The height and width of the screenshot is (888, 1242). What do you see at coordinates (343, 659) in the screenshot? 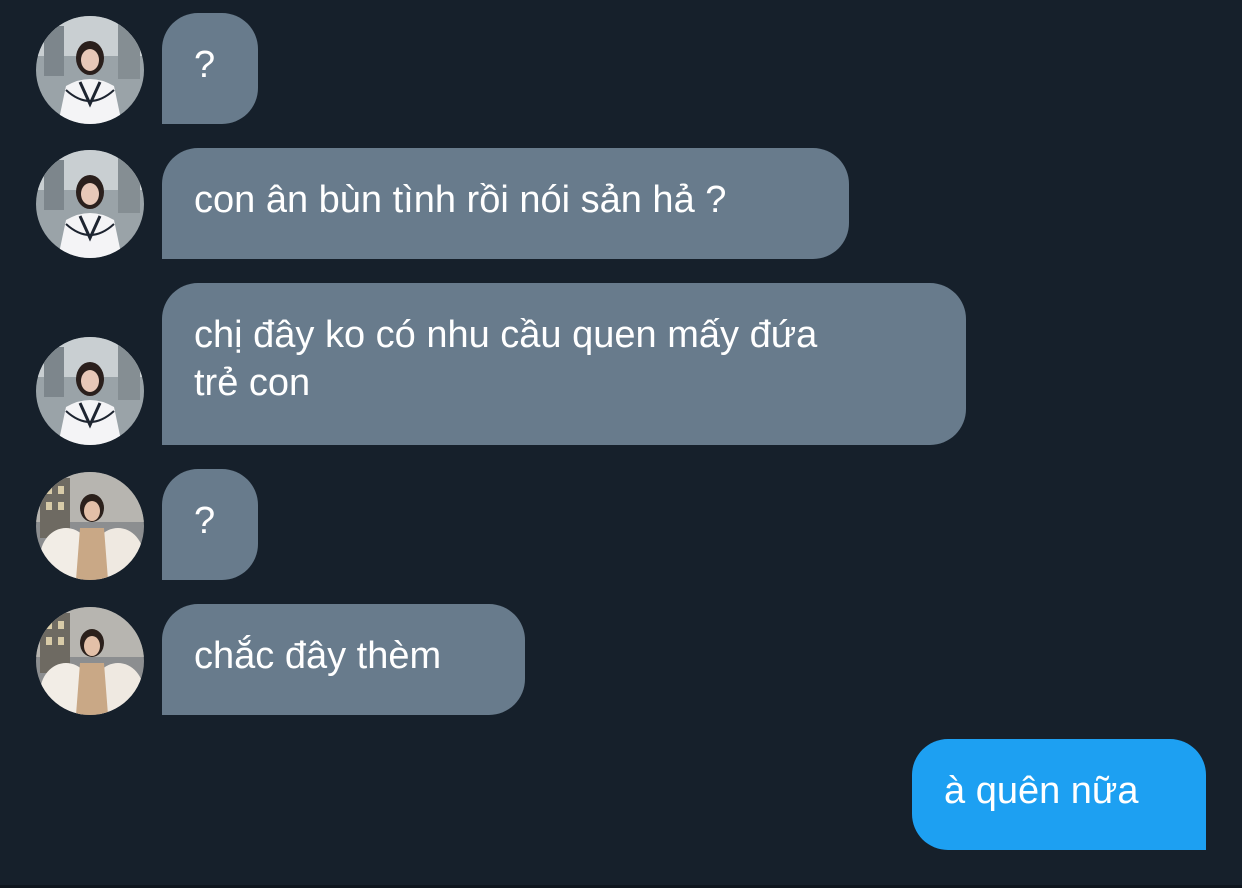
I see `message-bubble-incoming: chắc đây thèm` at bounding box center [343, 659].